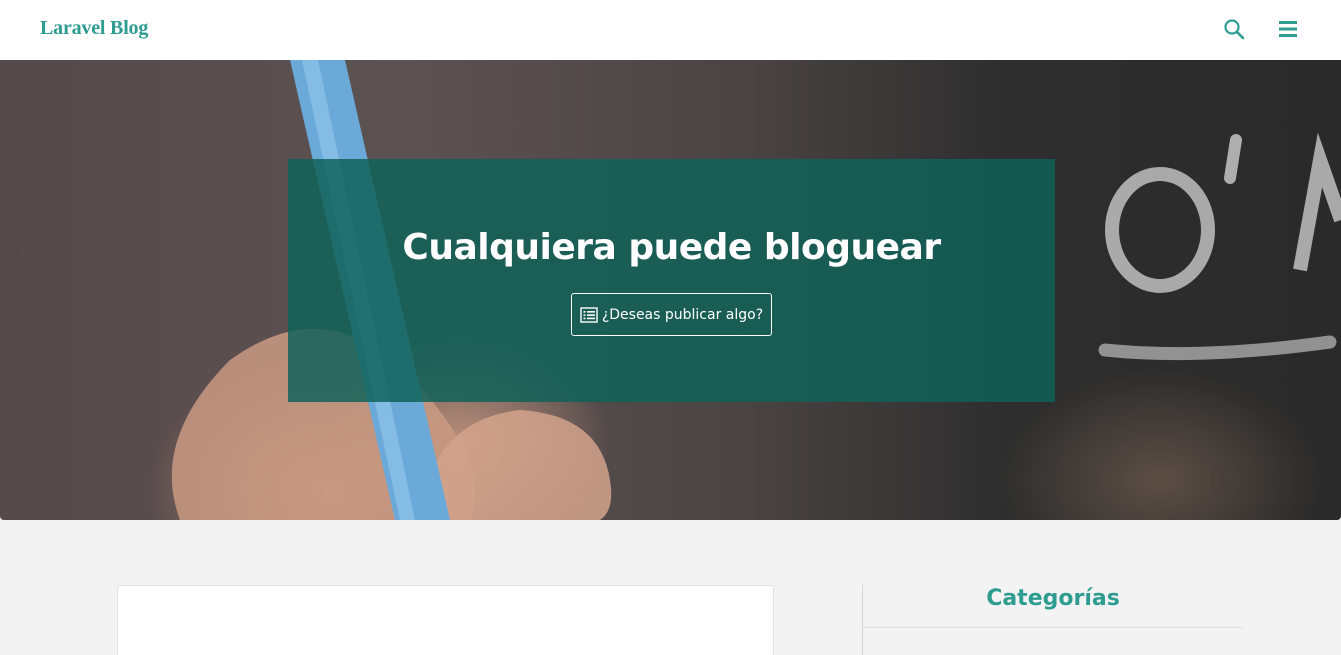 The image size is (1341, 655). I want to click on search-icon, so click(1234, 29).